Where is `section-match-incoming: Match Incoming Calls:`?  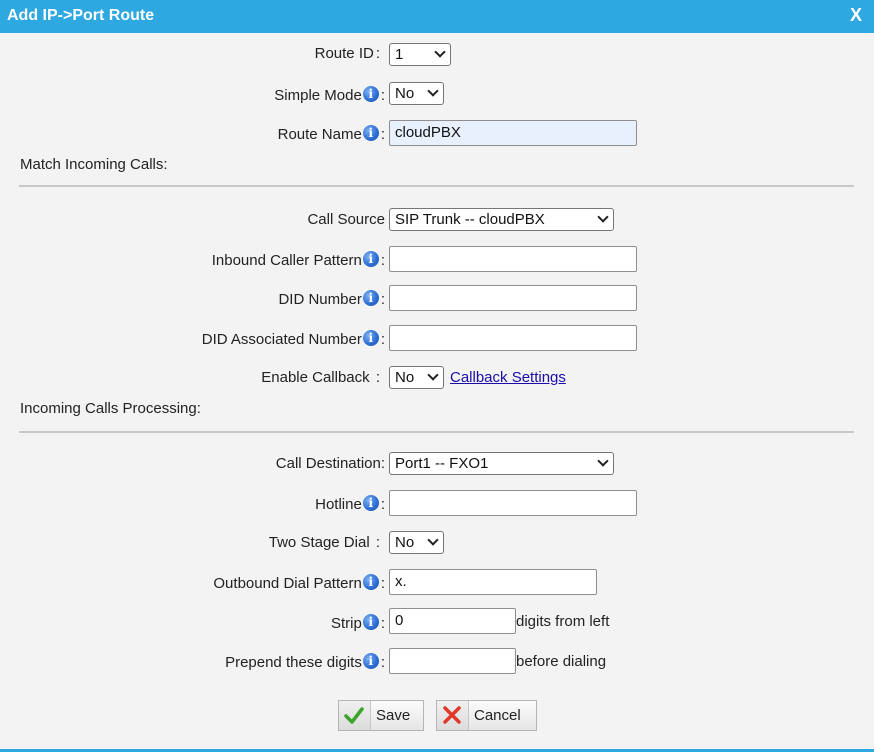
section-match-incoming: Match Incoming Calls: is located at coordinates (94, 164).